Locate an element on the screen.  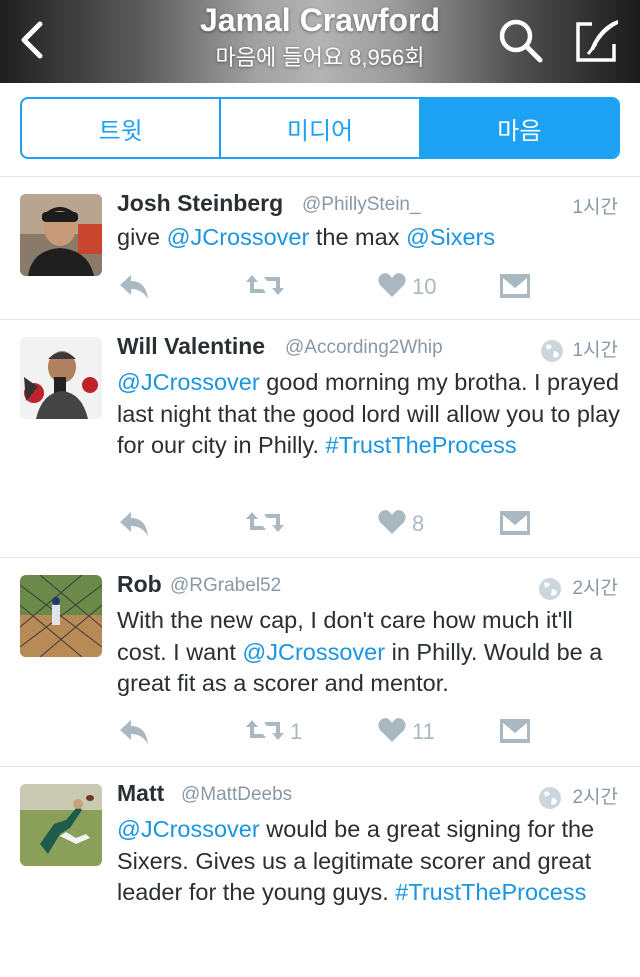
tab-tweets: 트윗 is located at coordinates (122, 128).